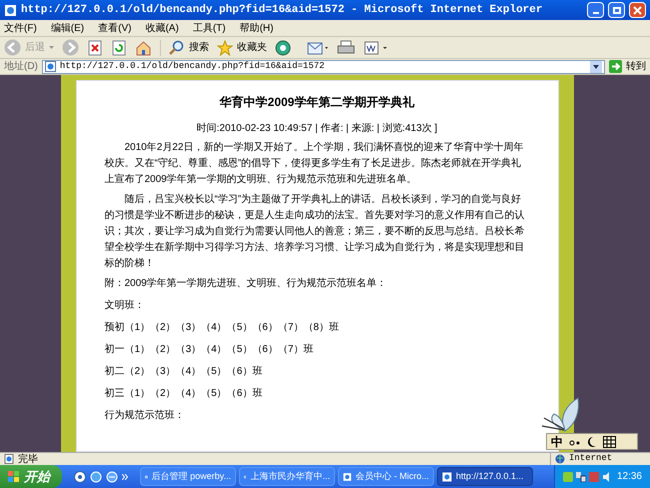  Describe the element at coordinates (376, 48) in the screenshot. I see `edit-button` at that location.